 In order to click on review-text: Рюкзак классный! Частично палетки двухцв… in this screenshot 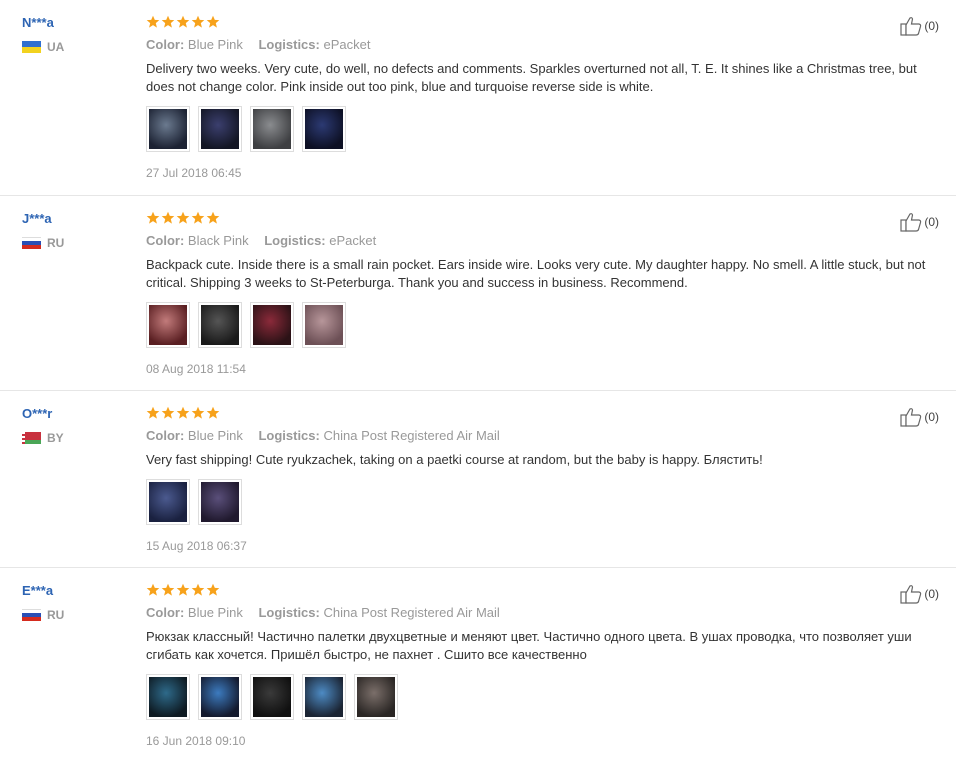, I will do `click(529, 645)`.